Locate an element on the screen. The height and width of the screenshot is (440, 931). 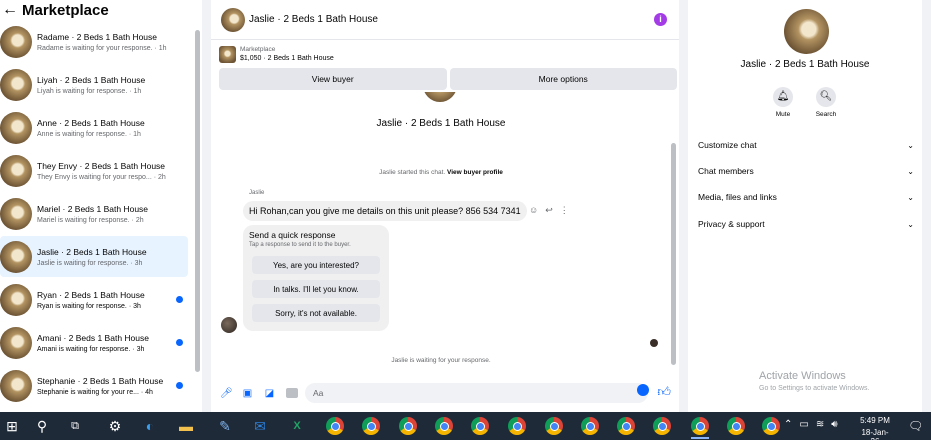
chevron-up-icon: ⌃ is located at coordinates (788, 424).